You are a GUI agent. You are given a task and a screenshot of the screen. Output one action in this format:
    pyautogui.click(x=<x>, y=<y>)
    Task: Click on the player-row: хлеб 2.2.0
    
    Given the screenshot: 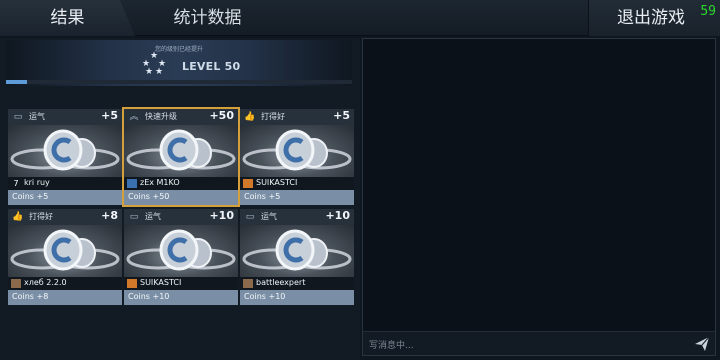 What is the action you would take?
    pyautogui.click(x=65, y=283)
    